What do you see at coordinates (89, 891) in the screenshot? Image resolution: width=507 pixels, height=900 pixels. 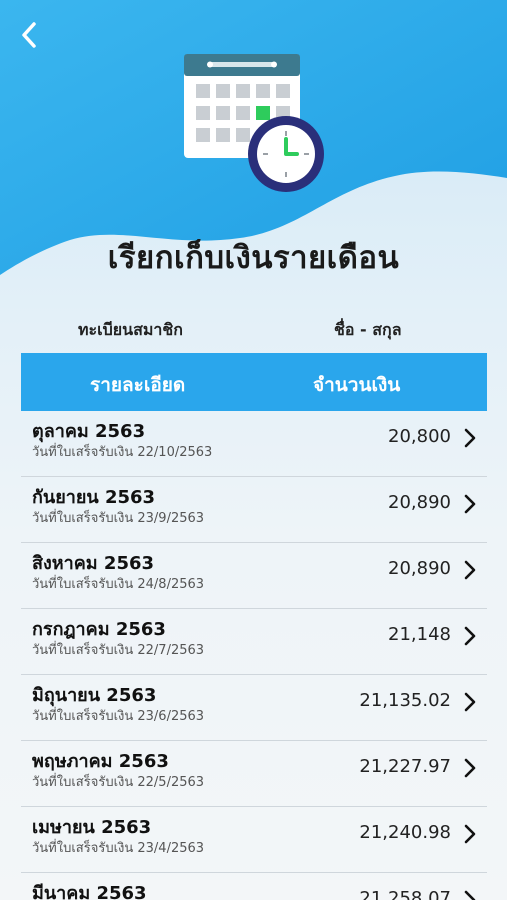 I see `row-month: มีนาคม 2563` at bounding box center [89, 891].